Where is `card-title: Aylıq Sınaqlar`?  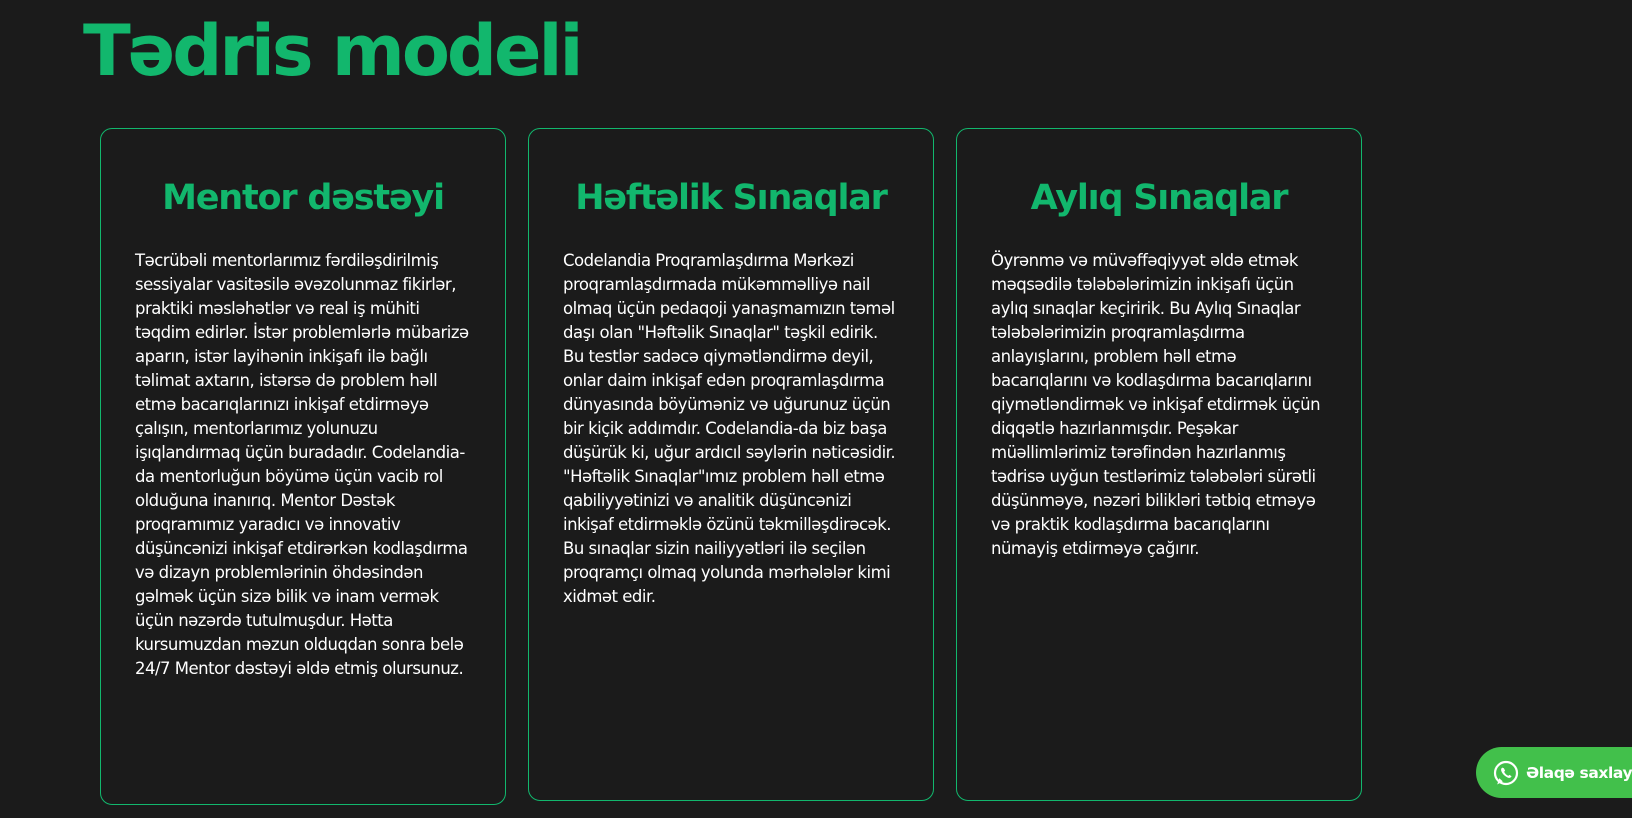 card-title: Aylıq Sınaqlar is located at coordinates (1159, 198).